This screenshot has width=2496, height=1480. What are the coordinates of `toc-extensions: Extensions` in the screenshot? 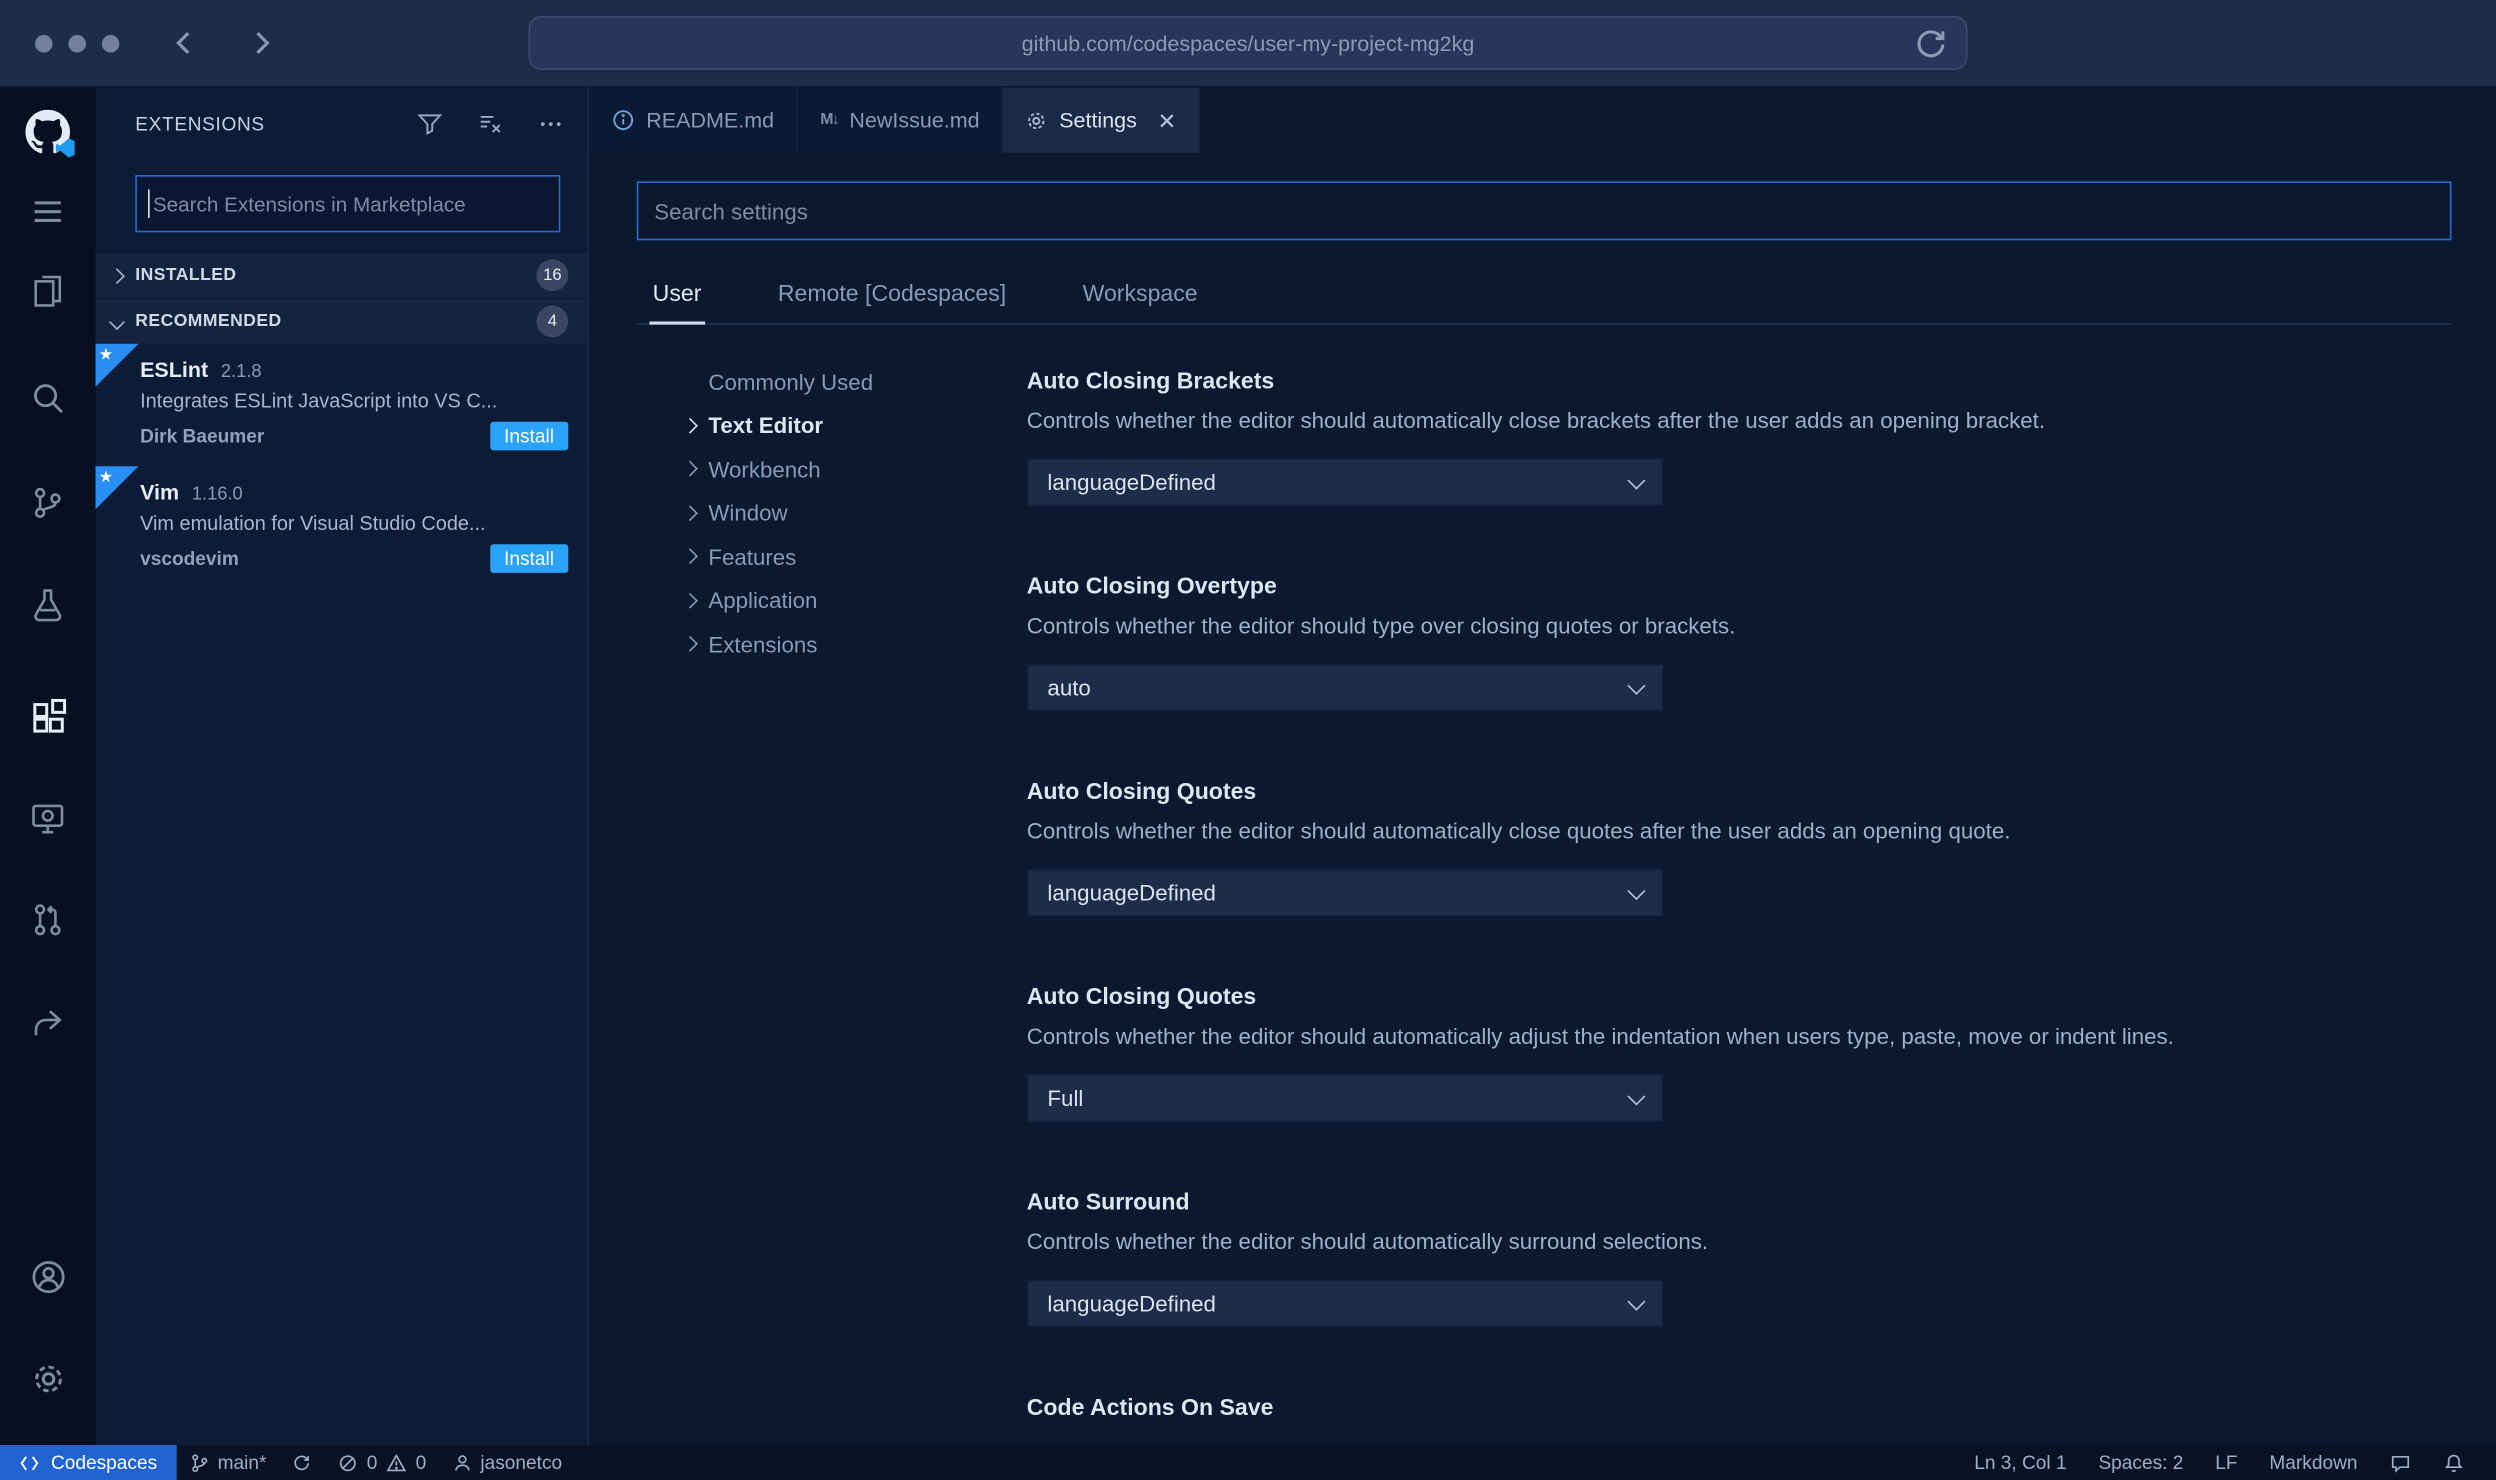 It's located at (853, 644).